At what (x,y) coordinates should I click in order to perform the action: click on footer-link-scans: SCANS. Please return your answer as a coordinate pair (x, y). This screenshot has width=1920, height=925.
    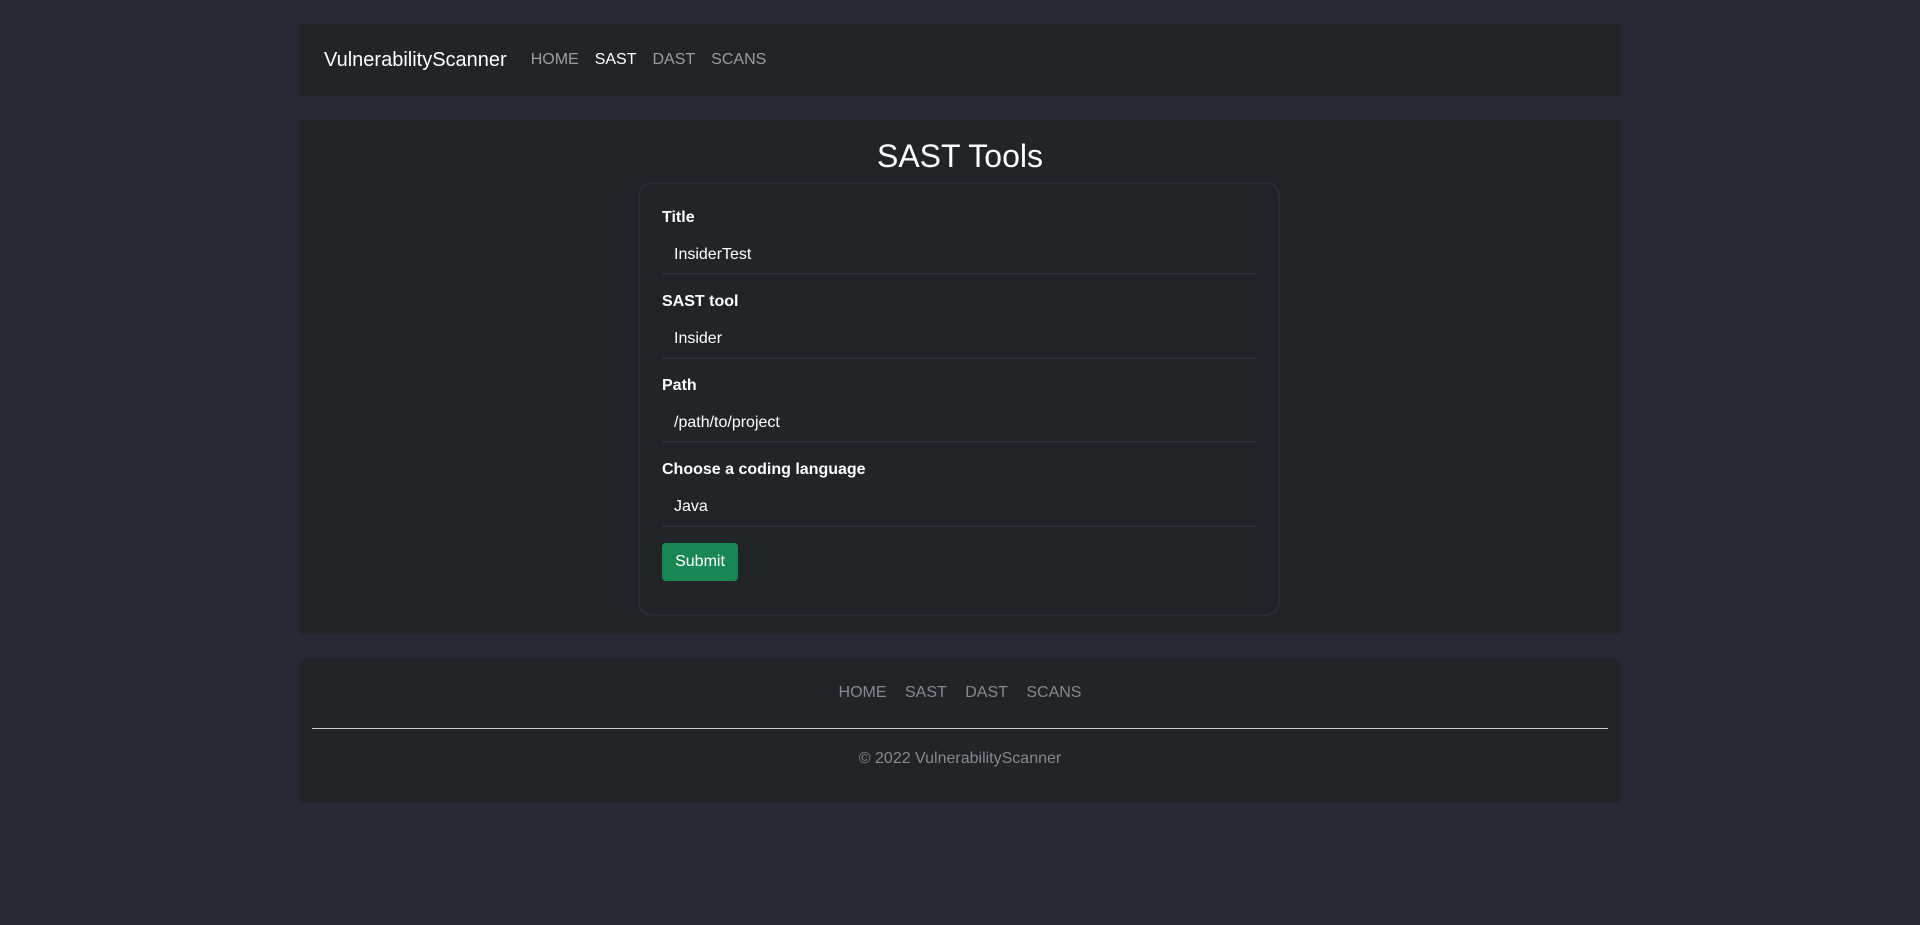
    Looking at the image, I should click on (1053, 692).